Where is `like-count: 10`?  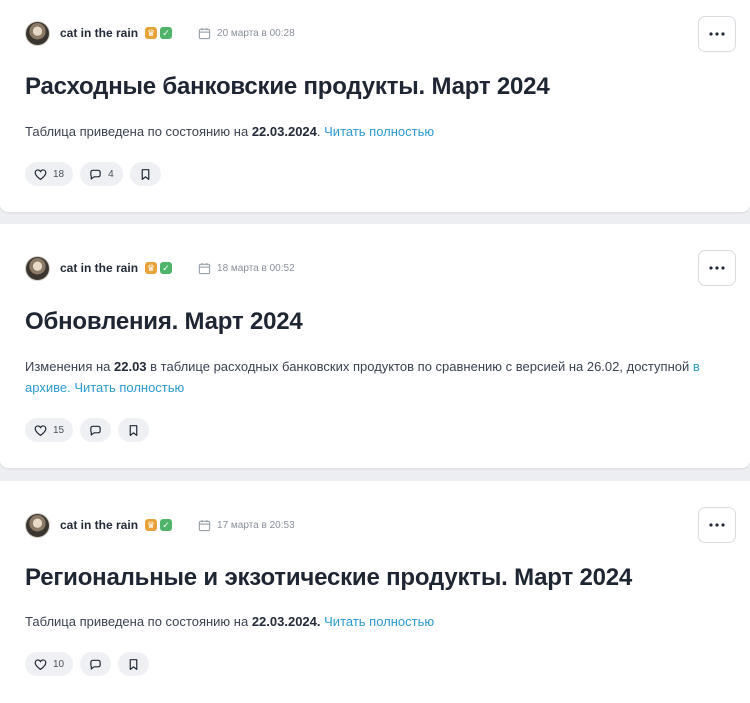
like-count: 10 is located at coordinates (59, 664).